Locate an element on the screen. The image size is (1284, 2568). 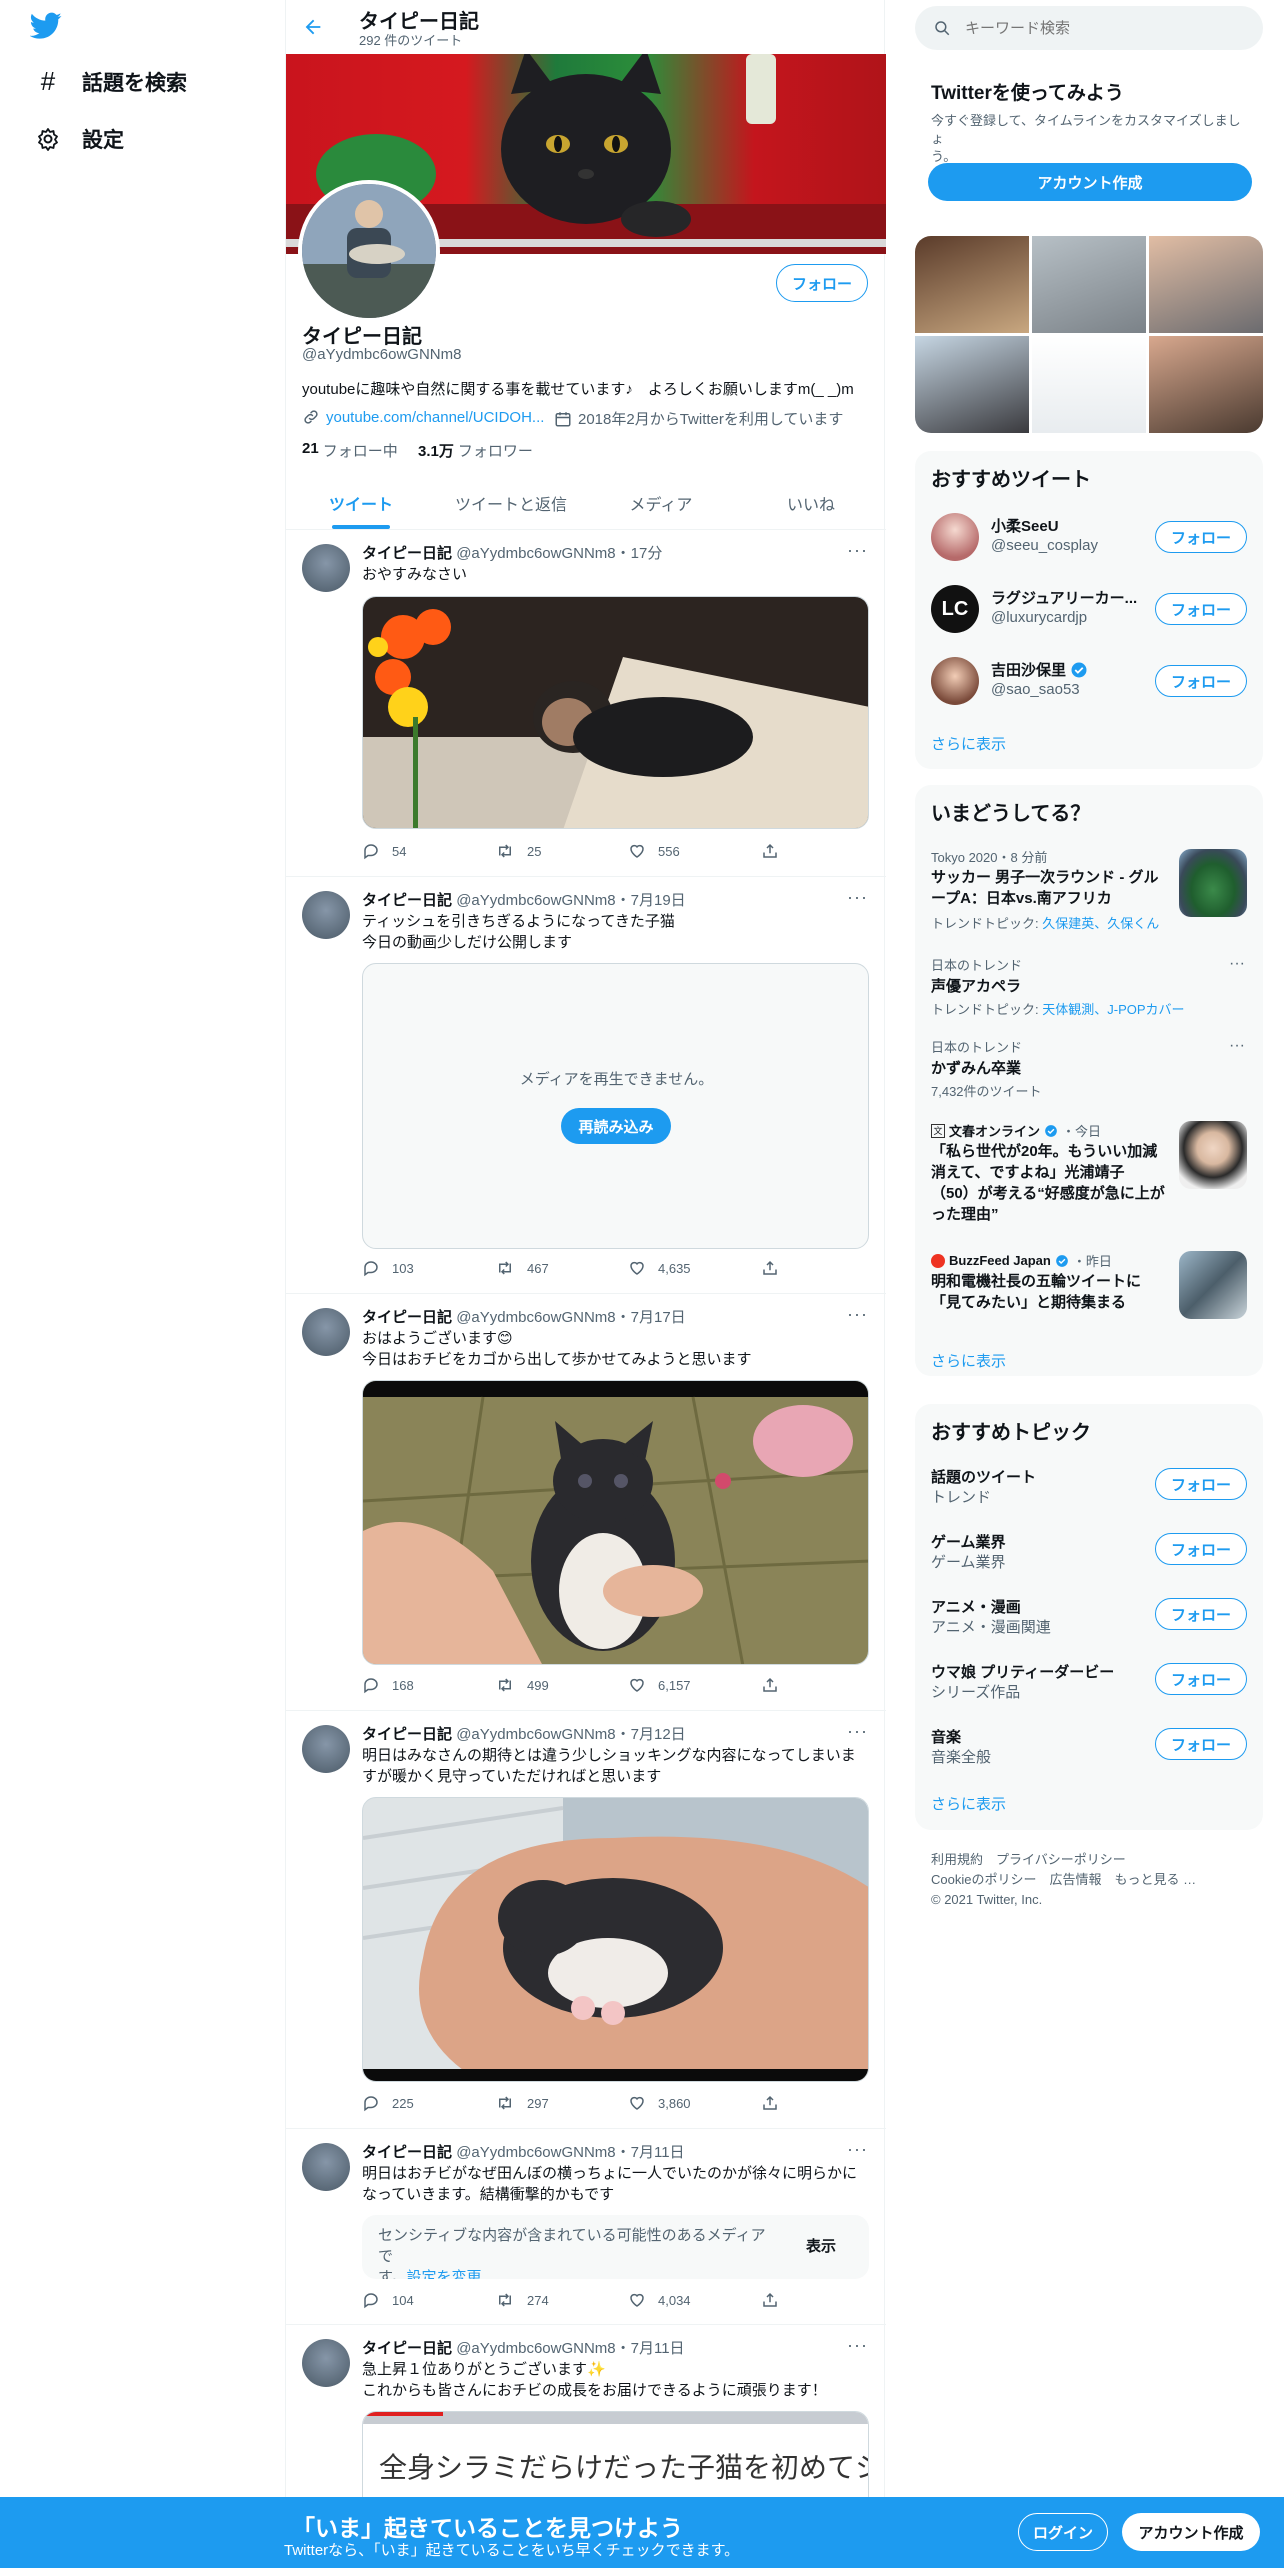
like-button: 3,860 is located at coordinates (694, 2103).